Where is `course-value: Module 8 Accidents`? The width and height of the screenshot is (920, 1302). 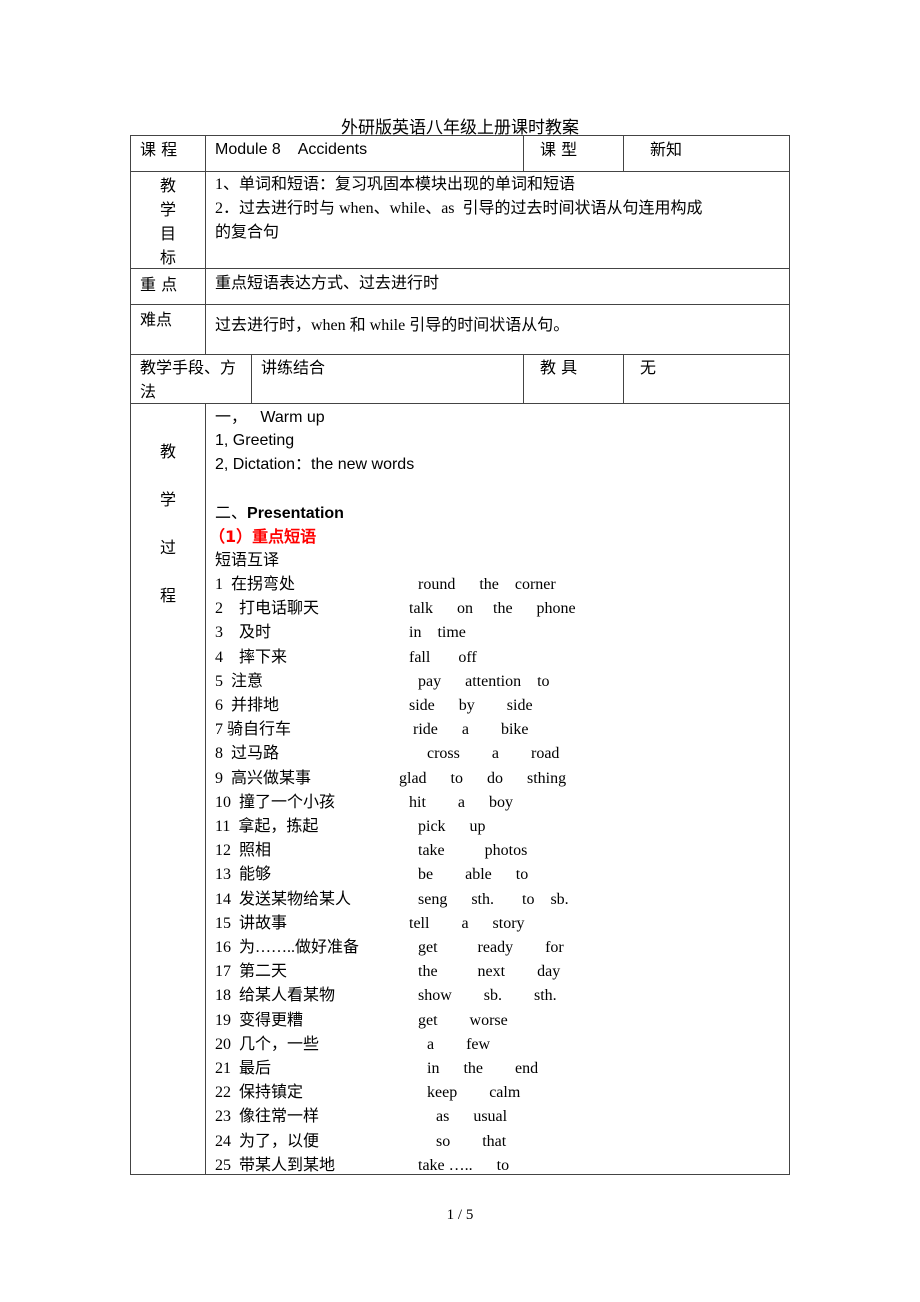 course-value: Module 8 Accidents is located at coordinates (291, 149).